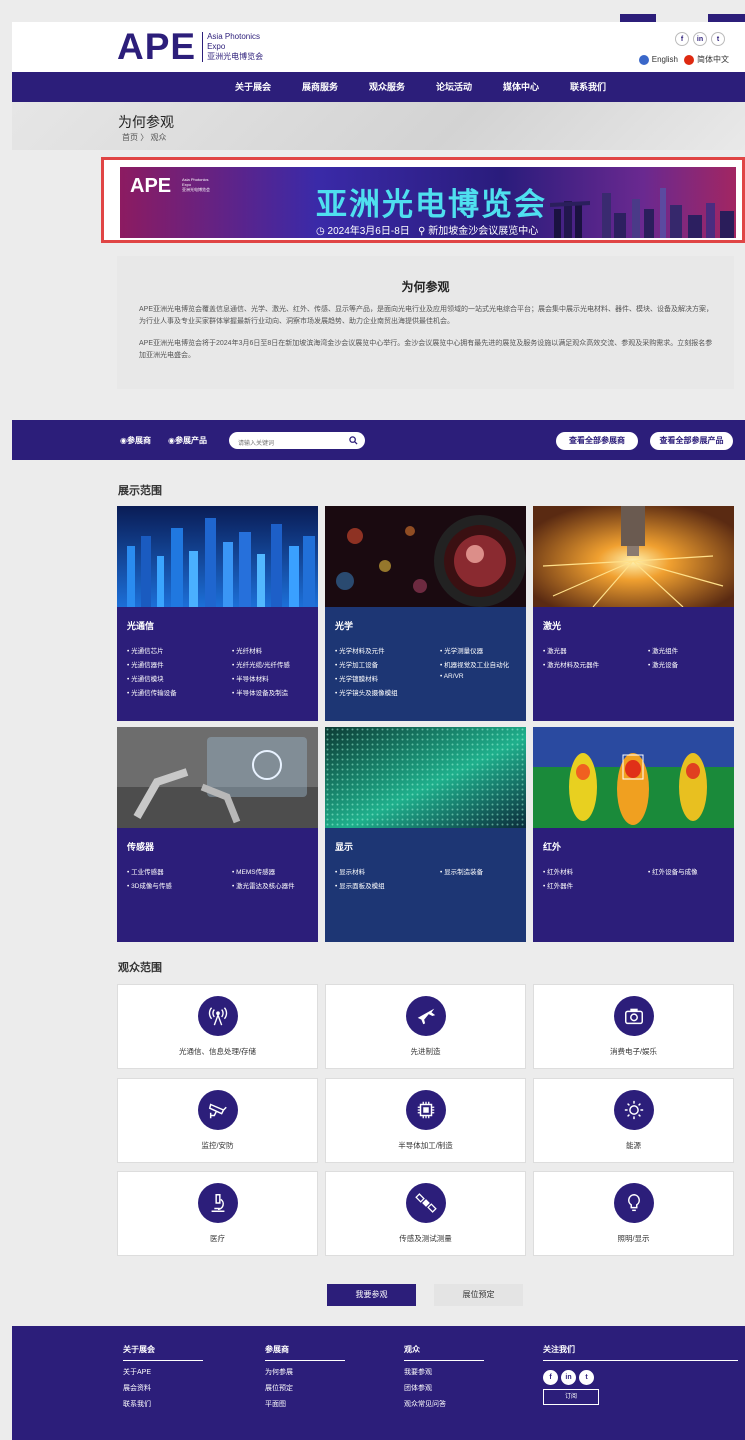 Image resolution: width=745 pixels, height=1440 pixels. I want to click on nav-visitor-service: 观众服务, so click(402, 87).